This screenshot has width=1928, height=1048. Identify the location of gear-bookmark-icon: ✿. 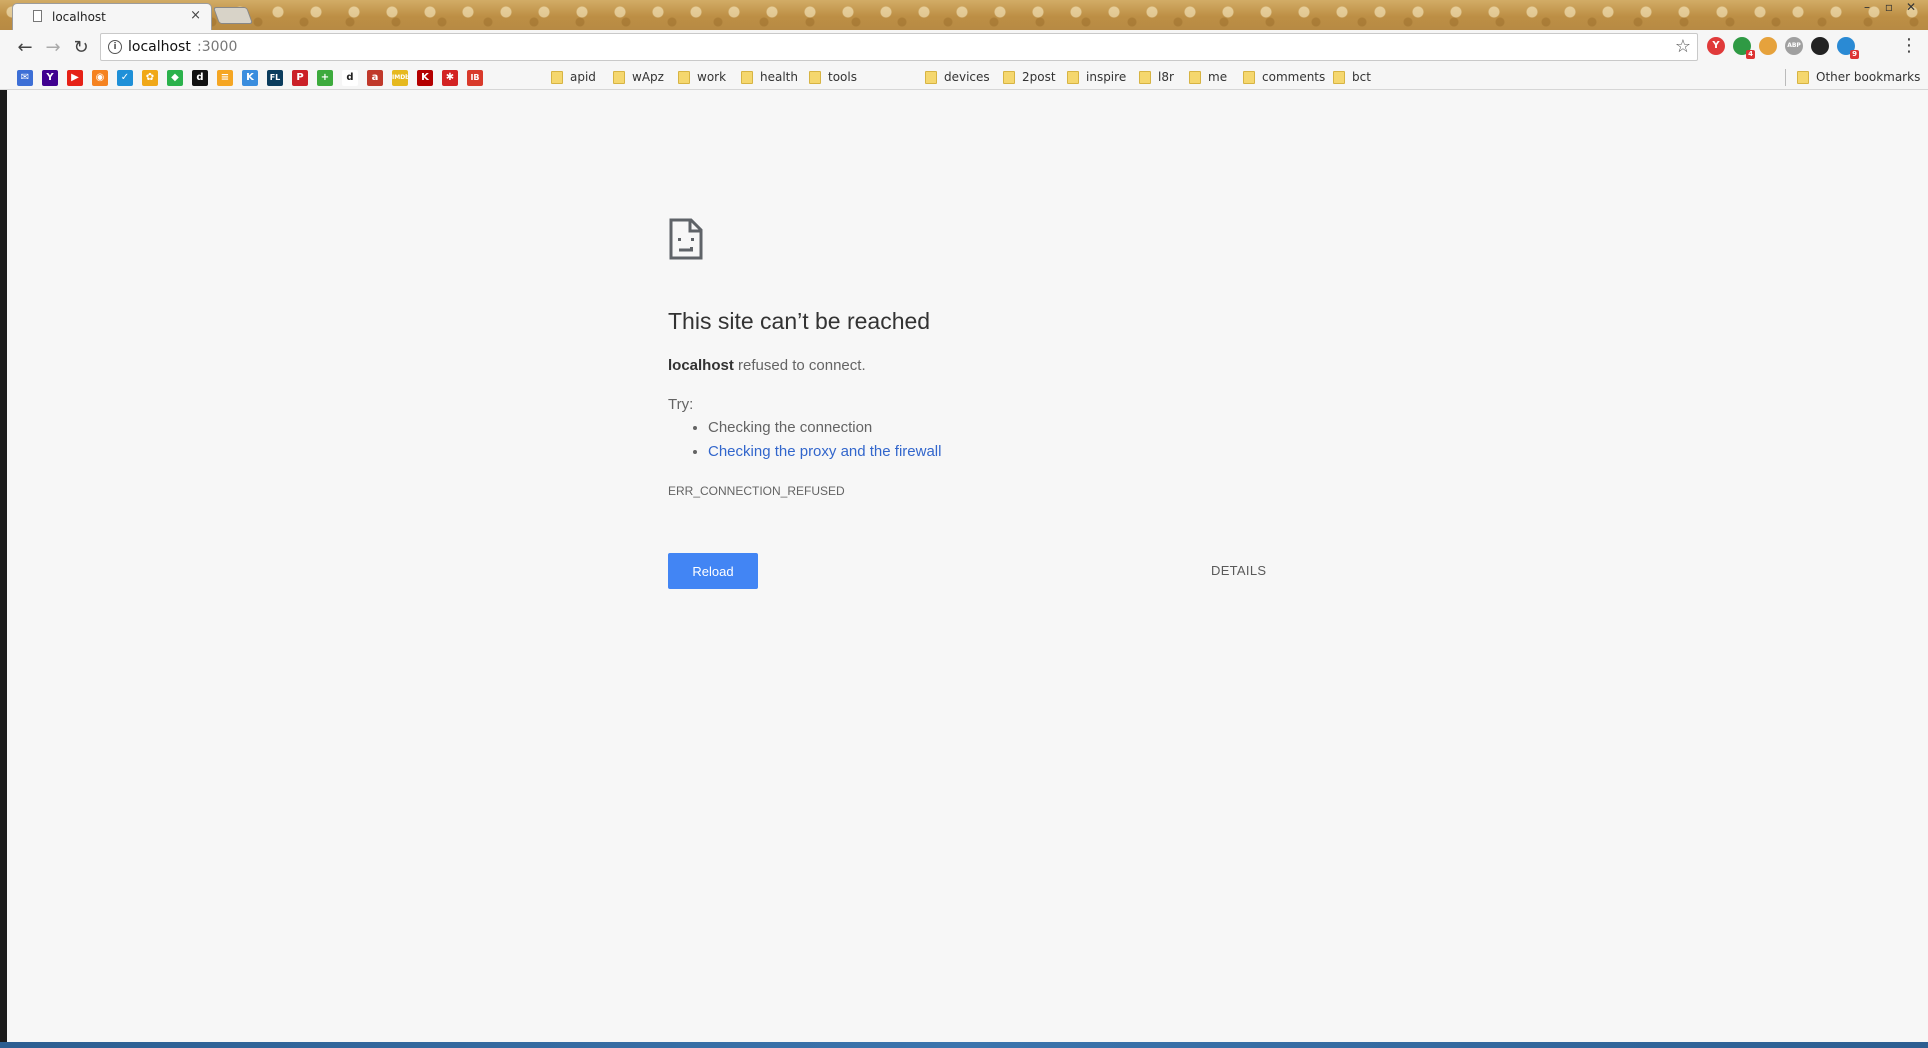
(150, 78).